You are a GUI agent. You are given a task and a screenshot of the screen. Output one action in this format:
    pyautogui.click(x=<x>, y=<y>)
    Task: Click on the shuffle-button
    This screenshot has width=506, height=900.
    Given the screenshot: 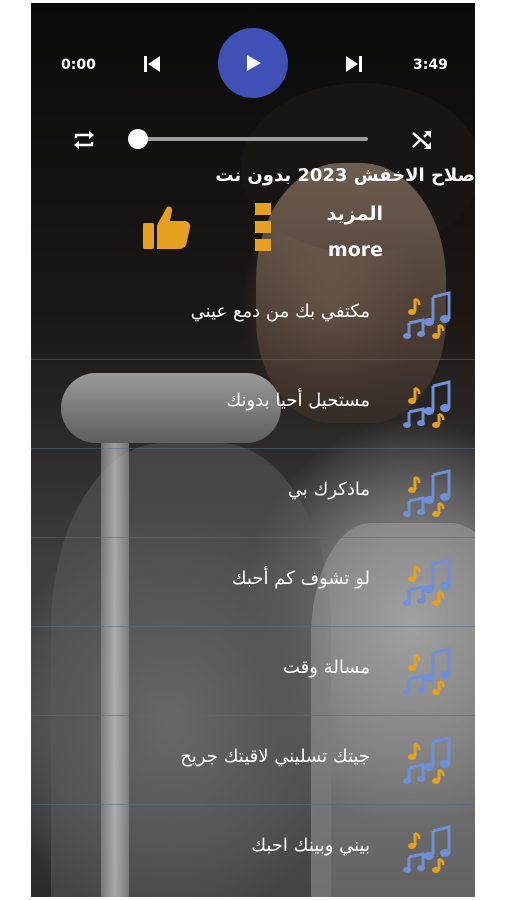 What is the action you would take?
    pyautogui.click(x=422, y=140)
    